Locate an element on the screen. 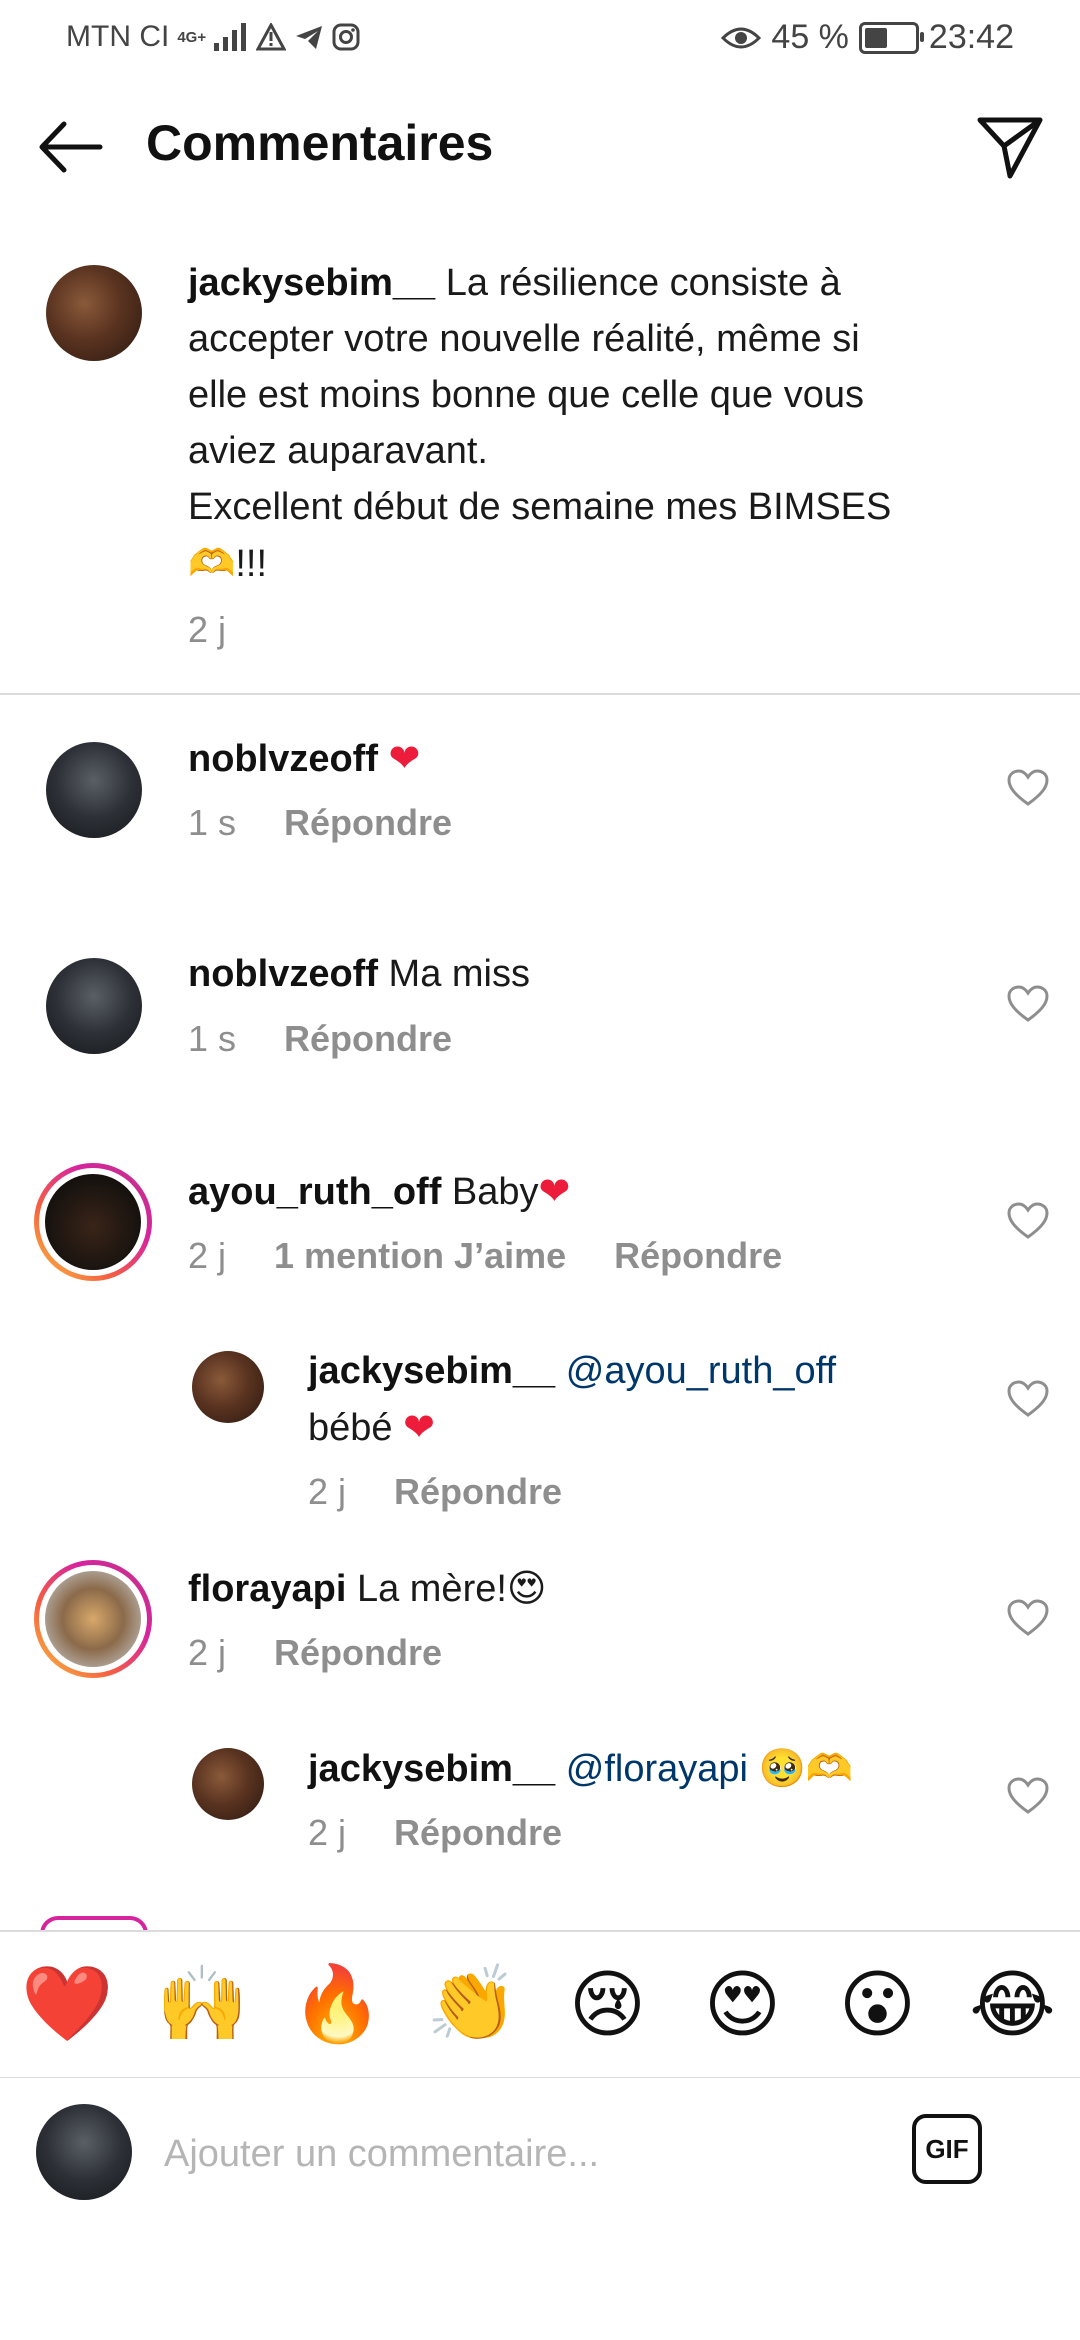 Image resolution: width=1080 pixels, height=2340 pixels. battery-percent: 45 % is located at coordinates (810, 37).